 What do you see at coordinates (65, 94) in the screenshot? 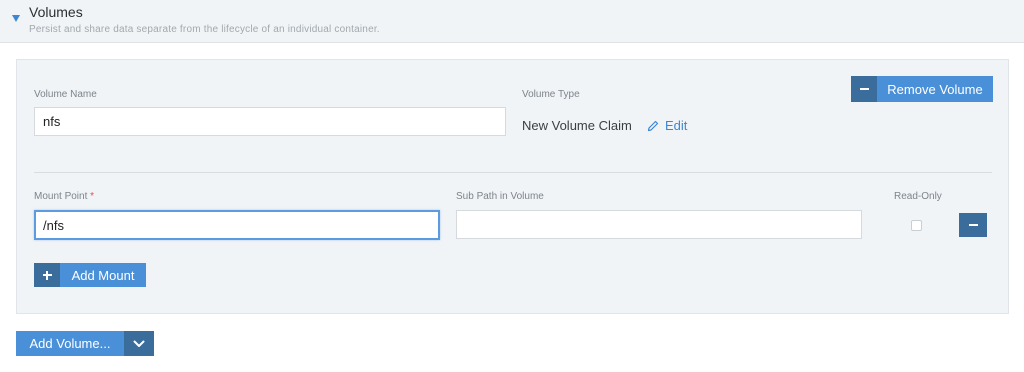
I see `volume-name-label: Volume Name` at bounding box center [65, 94].